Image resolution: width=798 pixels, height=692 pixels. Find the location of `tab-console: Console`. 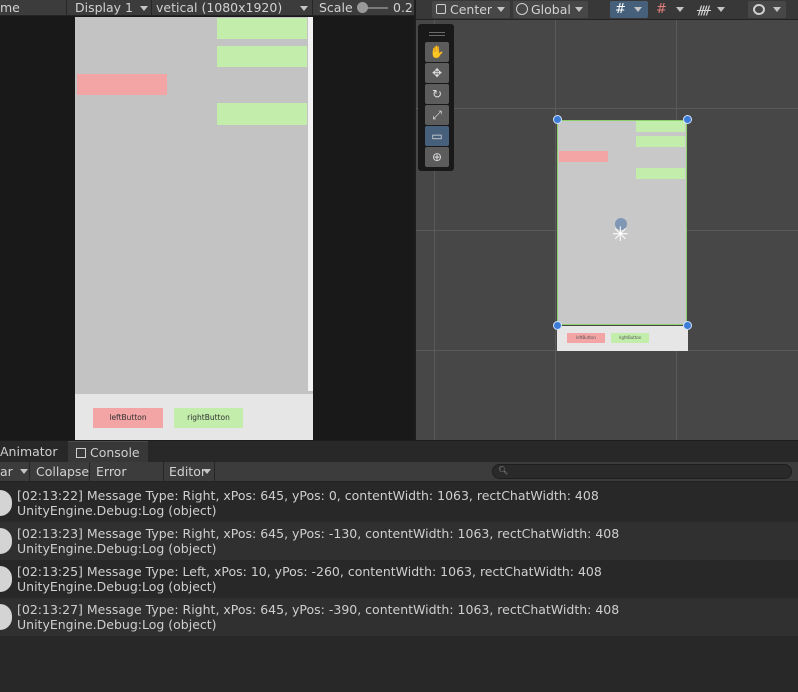

tab-console: Console is located at coordinates (108, 452).